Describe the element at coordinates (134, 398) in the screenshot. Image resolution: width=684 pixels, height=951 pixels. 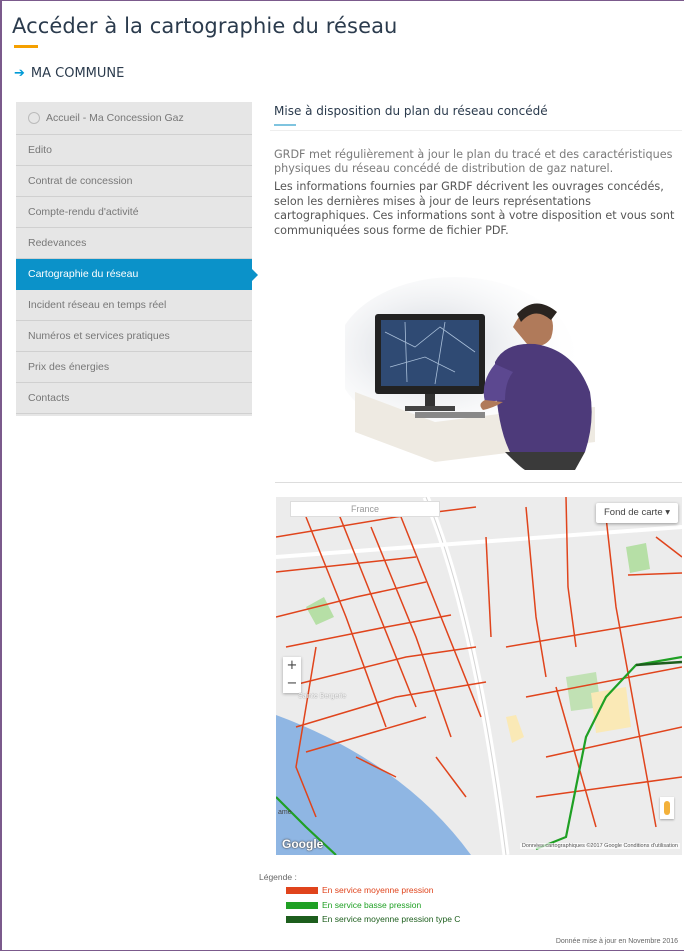
I see `sidebar-item-contacts: Contacts` at that location.